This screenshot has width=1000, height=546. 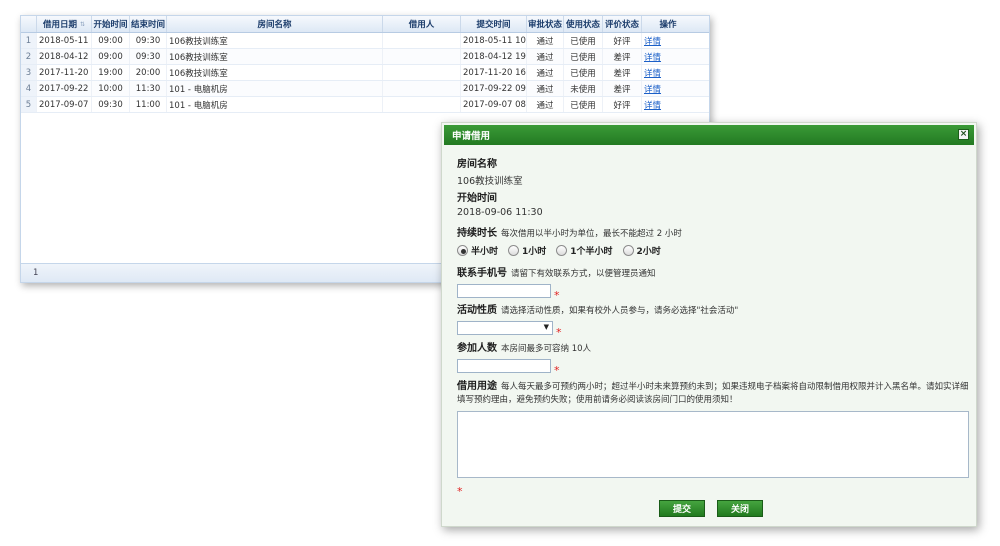 I want to click on radio-1-5-hour: 1个半小时, so click(x=584, y=250).